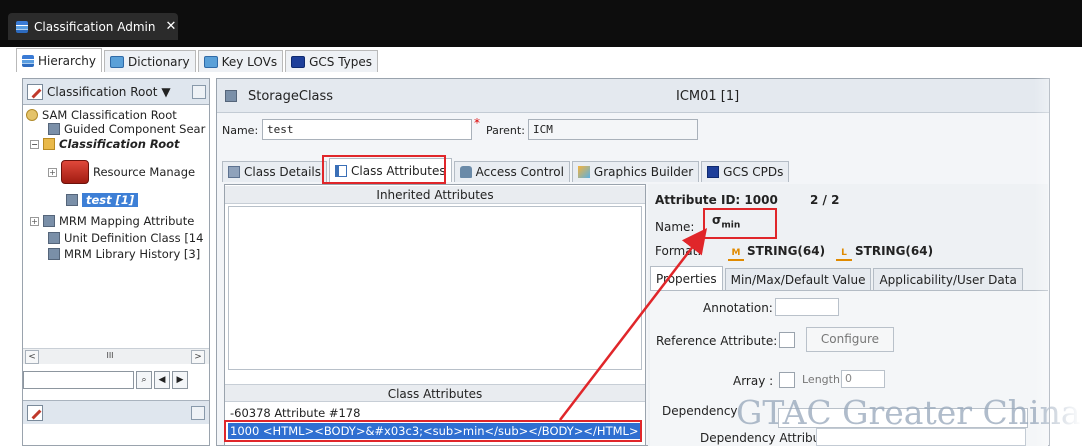 The image size is (1082, 446). Describe the element at coordinates (633, 324) in the screenshot. I see `annotation-arrow` at that location.